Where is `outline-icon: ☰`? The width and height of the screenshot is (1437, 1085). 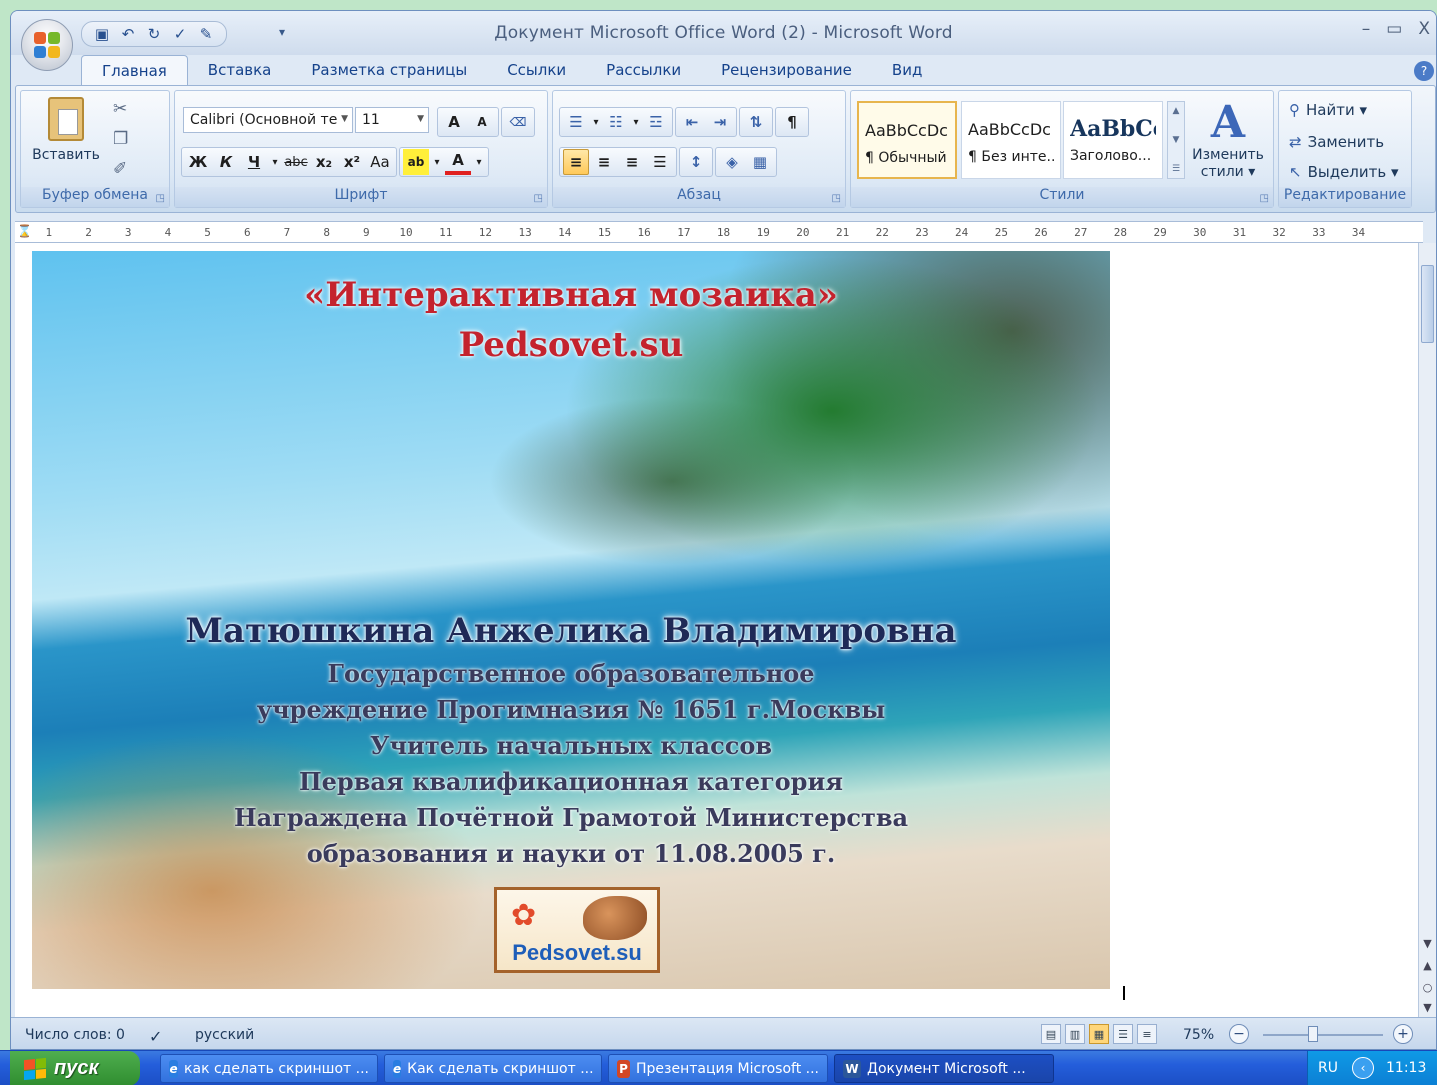 outline-icon: ☰ is located at coordinates (1123, 1034).